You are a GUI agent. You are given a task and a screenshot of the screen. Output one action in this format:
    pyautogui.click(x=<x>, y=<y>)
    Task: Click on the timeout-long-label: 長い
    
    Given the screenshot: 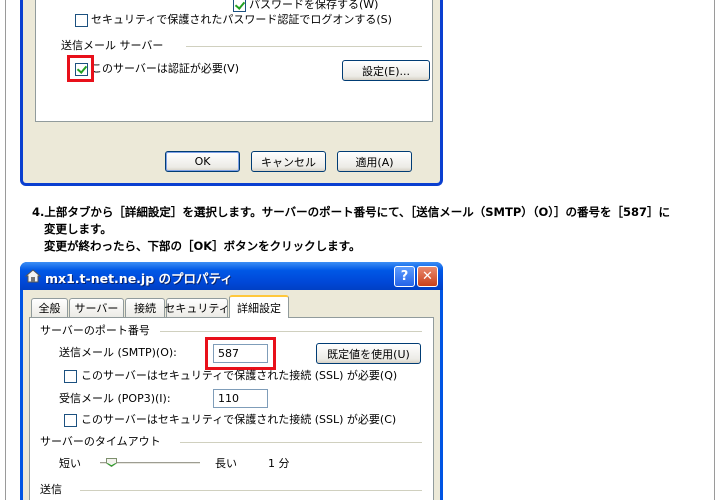 What is the action you would take?
    pyautogui.click(x=226, y=463)
    